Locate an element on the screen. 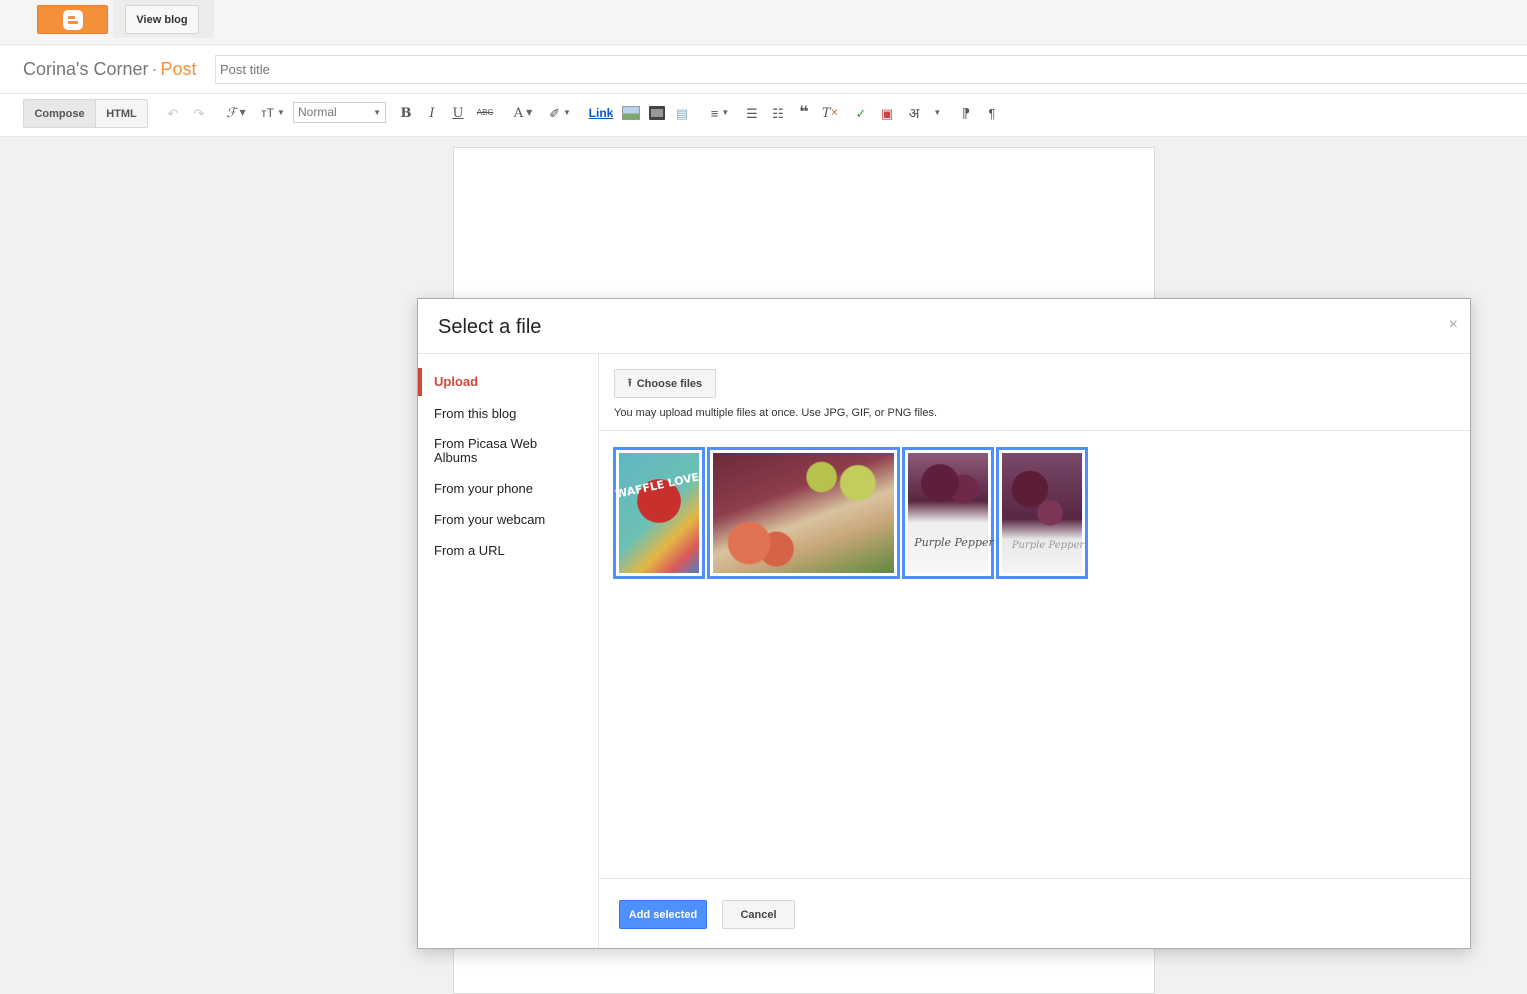 The image size is (1527, 994). dialog-title: Select a file is located at coordinates (490, 327).